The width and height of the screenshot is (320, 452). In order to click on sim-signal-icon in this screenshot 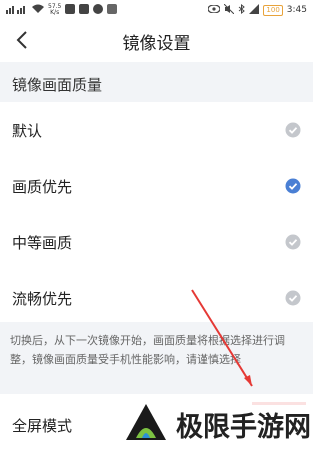, I will do `click(17, 10)`.